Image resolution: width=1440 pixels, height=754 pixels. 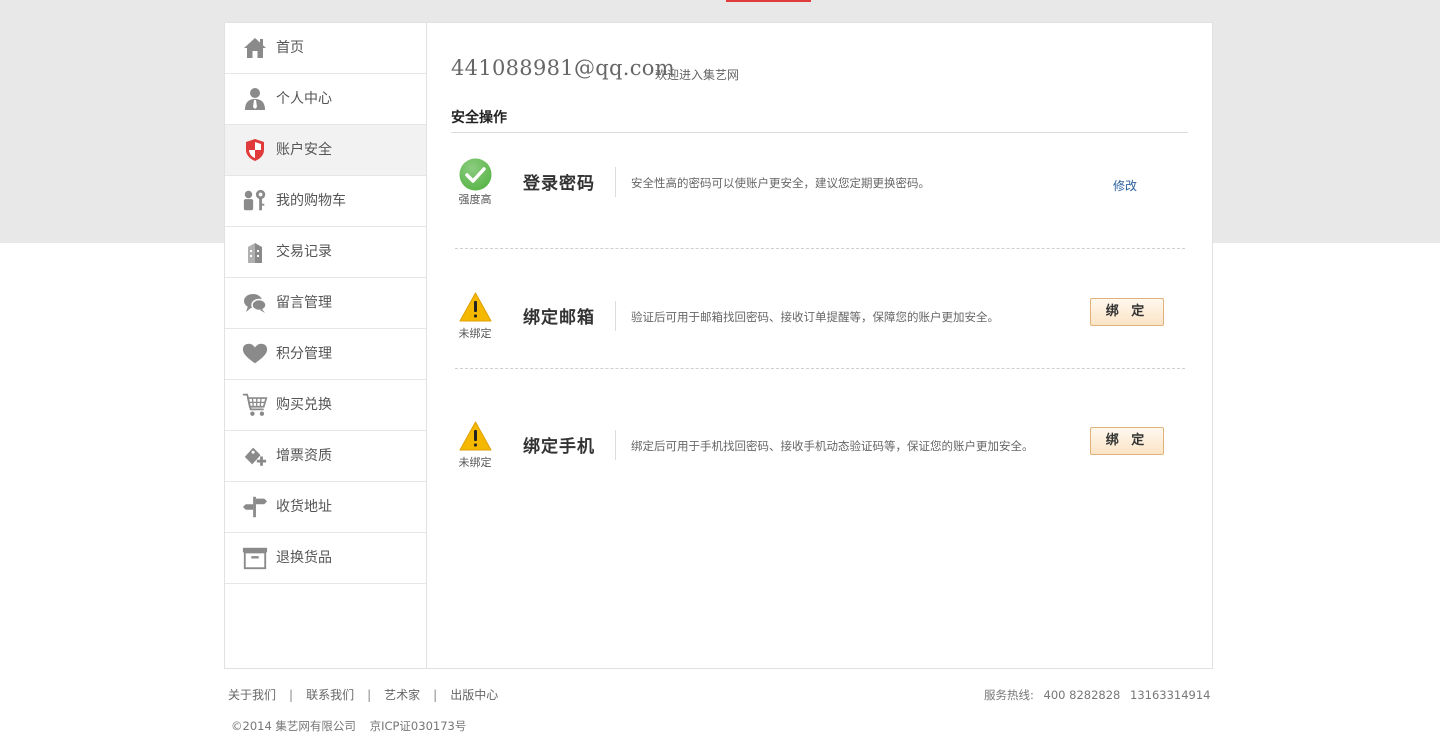 I want to click on sidebar-item-messages: 留言管理, so click(x=325, y=303).